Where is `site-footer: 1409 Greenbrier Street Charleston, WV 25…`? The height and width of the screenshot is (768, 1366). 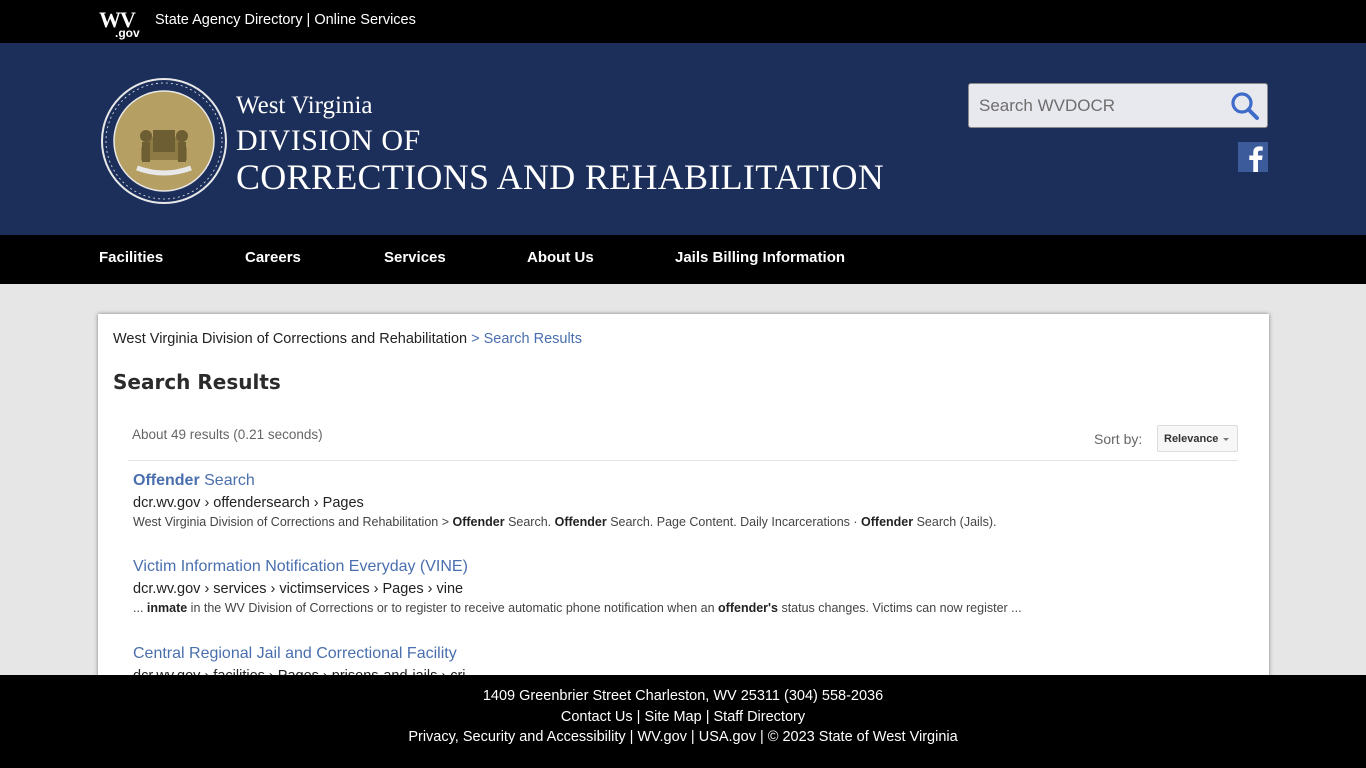 site-footer: 1409 Greenbrier Street Charleston, WV 25… is located at coordinates (683, 721).